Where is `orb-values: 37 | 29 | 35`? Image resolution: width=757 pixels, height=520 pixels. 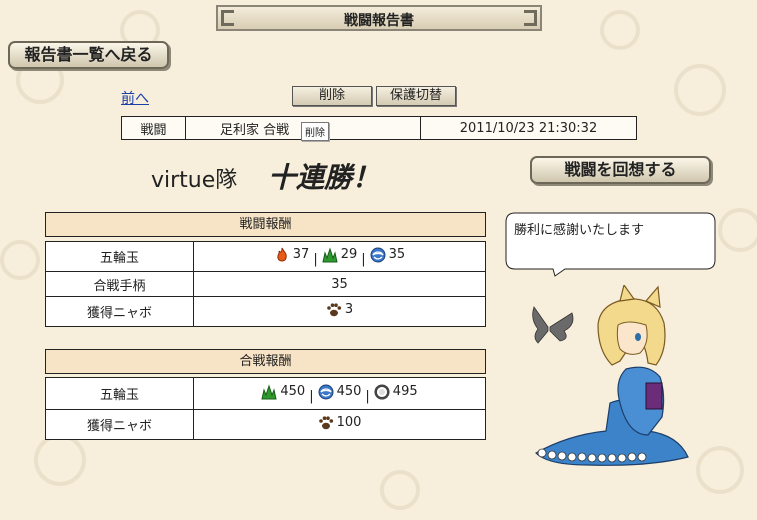
orb-values: 37 | 29 | 35 is located at coordinates (339, 256).